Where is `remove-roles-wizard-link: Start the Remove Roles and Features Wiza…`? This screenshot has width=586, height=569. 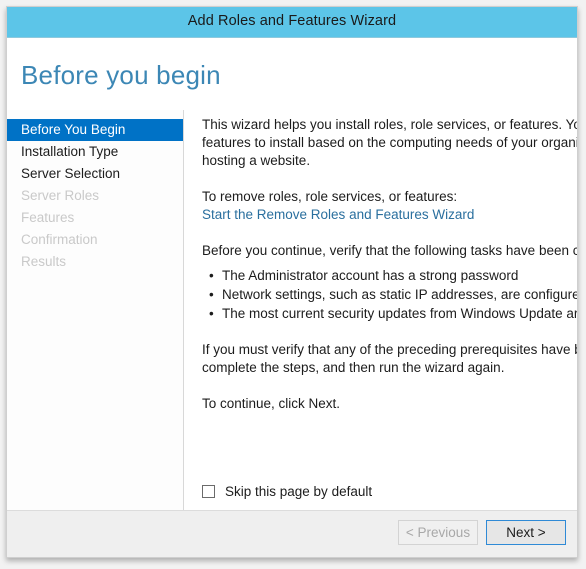
remove-roles-wizard-link: Start the Remove Roles and Features Wiza… is located at coordinates (389, 215).